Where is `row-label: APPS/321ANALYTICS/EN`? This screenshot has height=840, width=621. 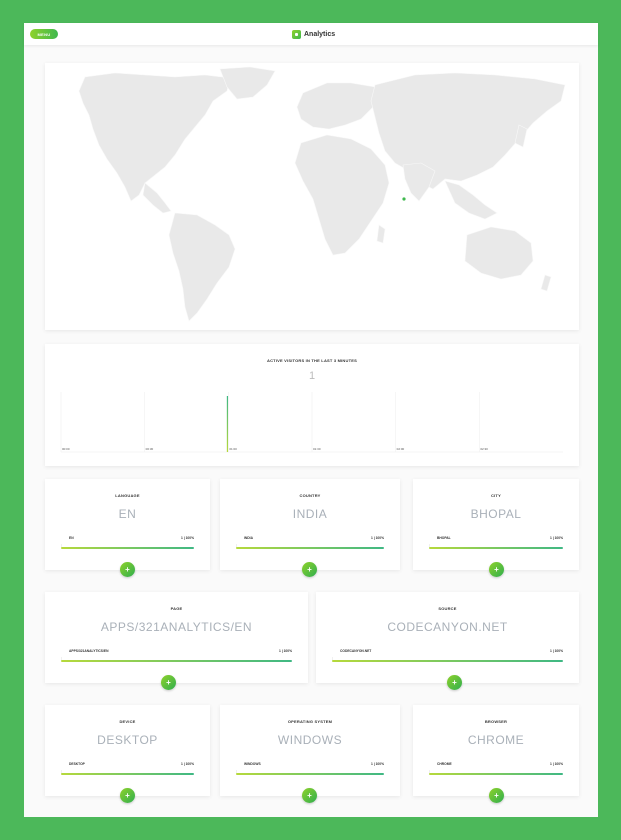 row-label: APPS/321ANALYTICS/EN is located at coordinates (89, 651).